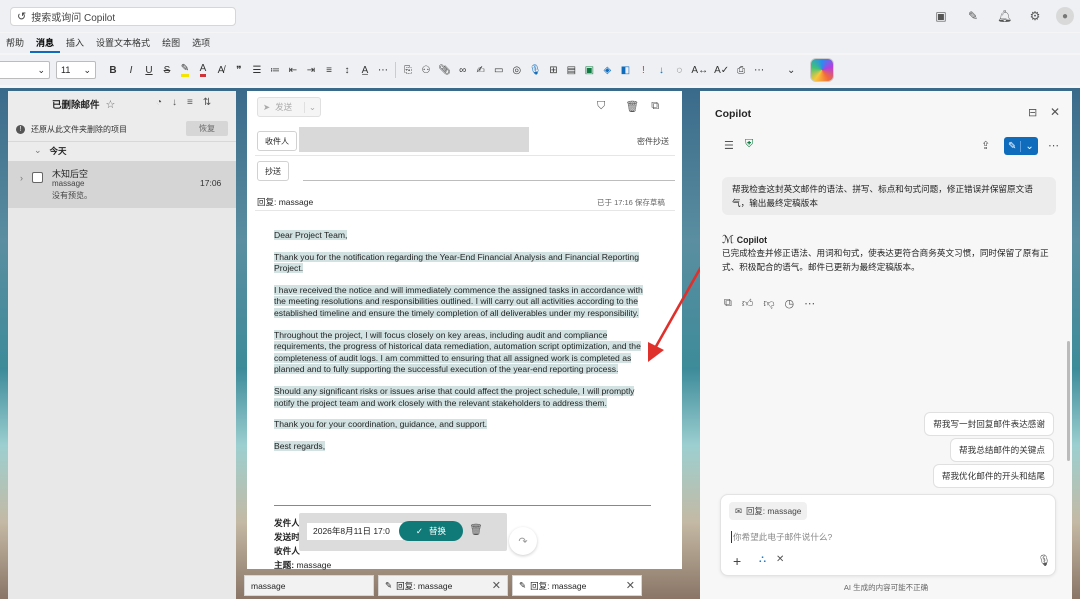 This screenshot has width=1080, height=599. I want to click on importance-low-icon: ↓, so click(661, 70).